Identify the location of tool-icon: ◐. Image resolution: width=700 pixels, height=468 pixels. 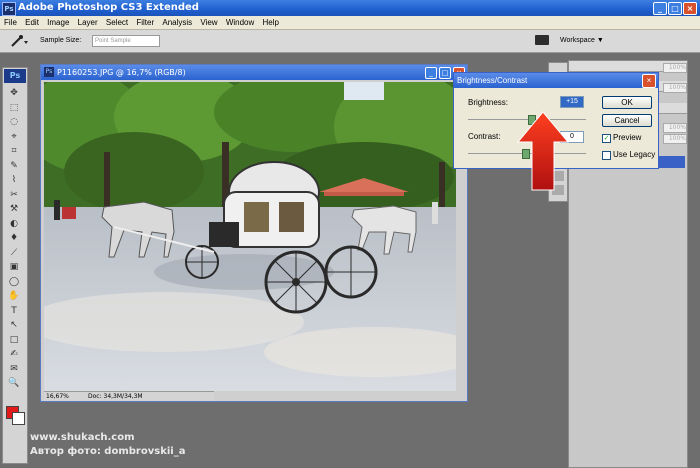
(14, 224).